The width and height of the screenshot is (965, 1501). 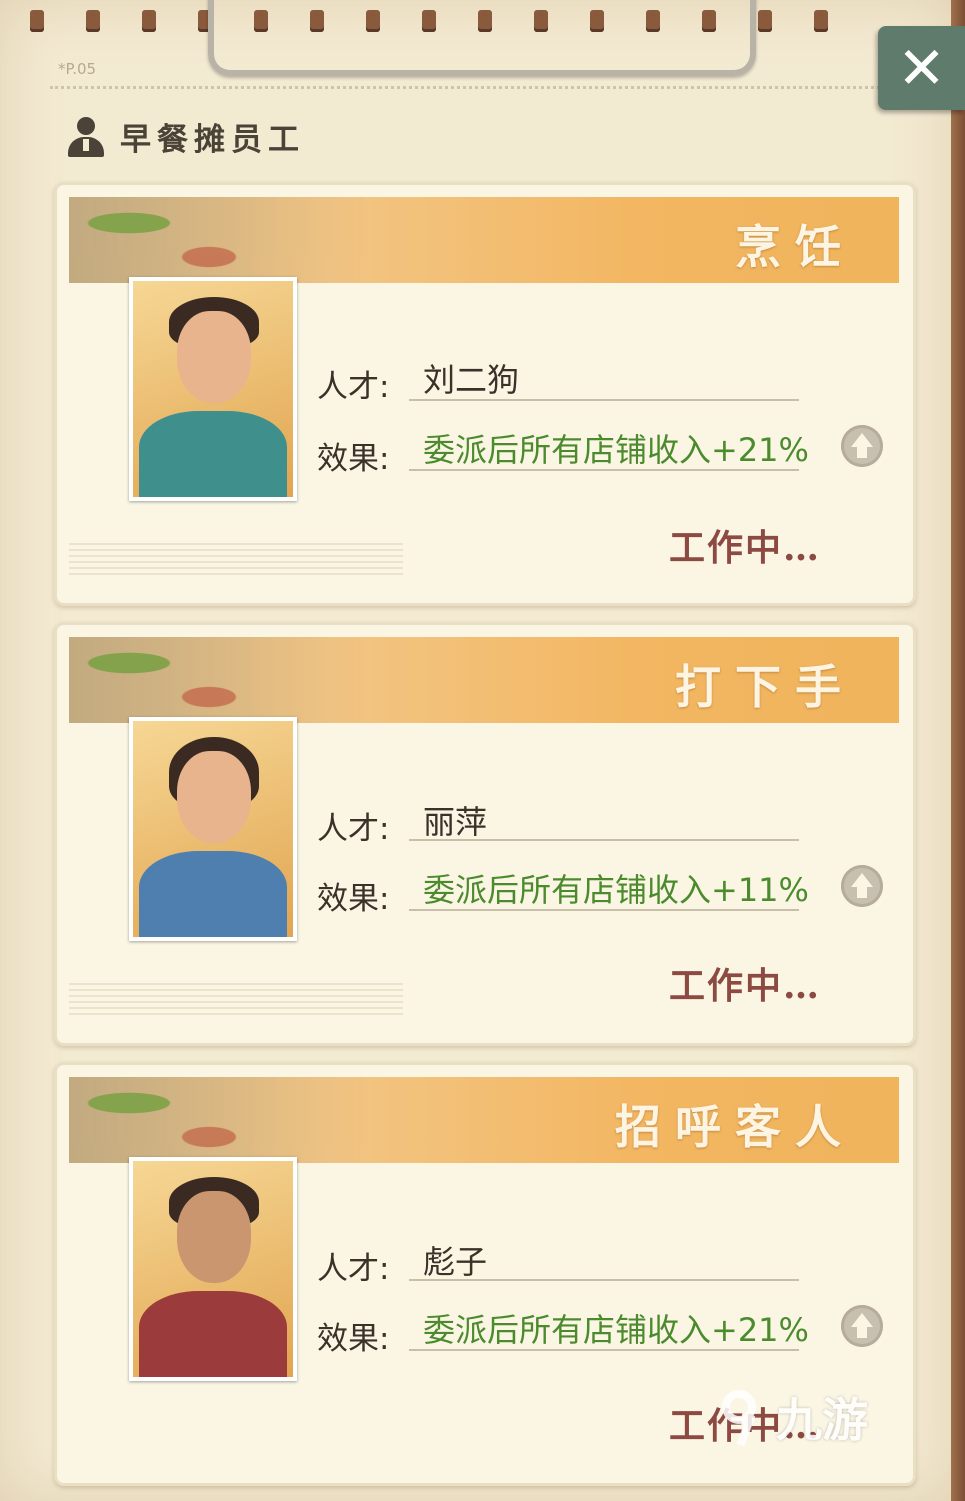 I want to click on employee-name: 彪子, so click(x=455, y=1262).